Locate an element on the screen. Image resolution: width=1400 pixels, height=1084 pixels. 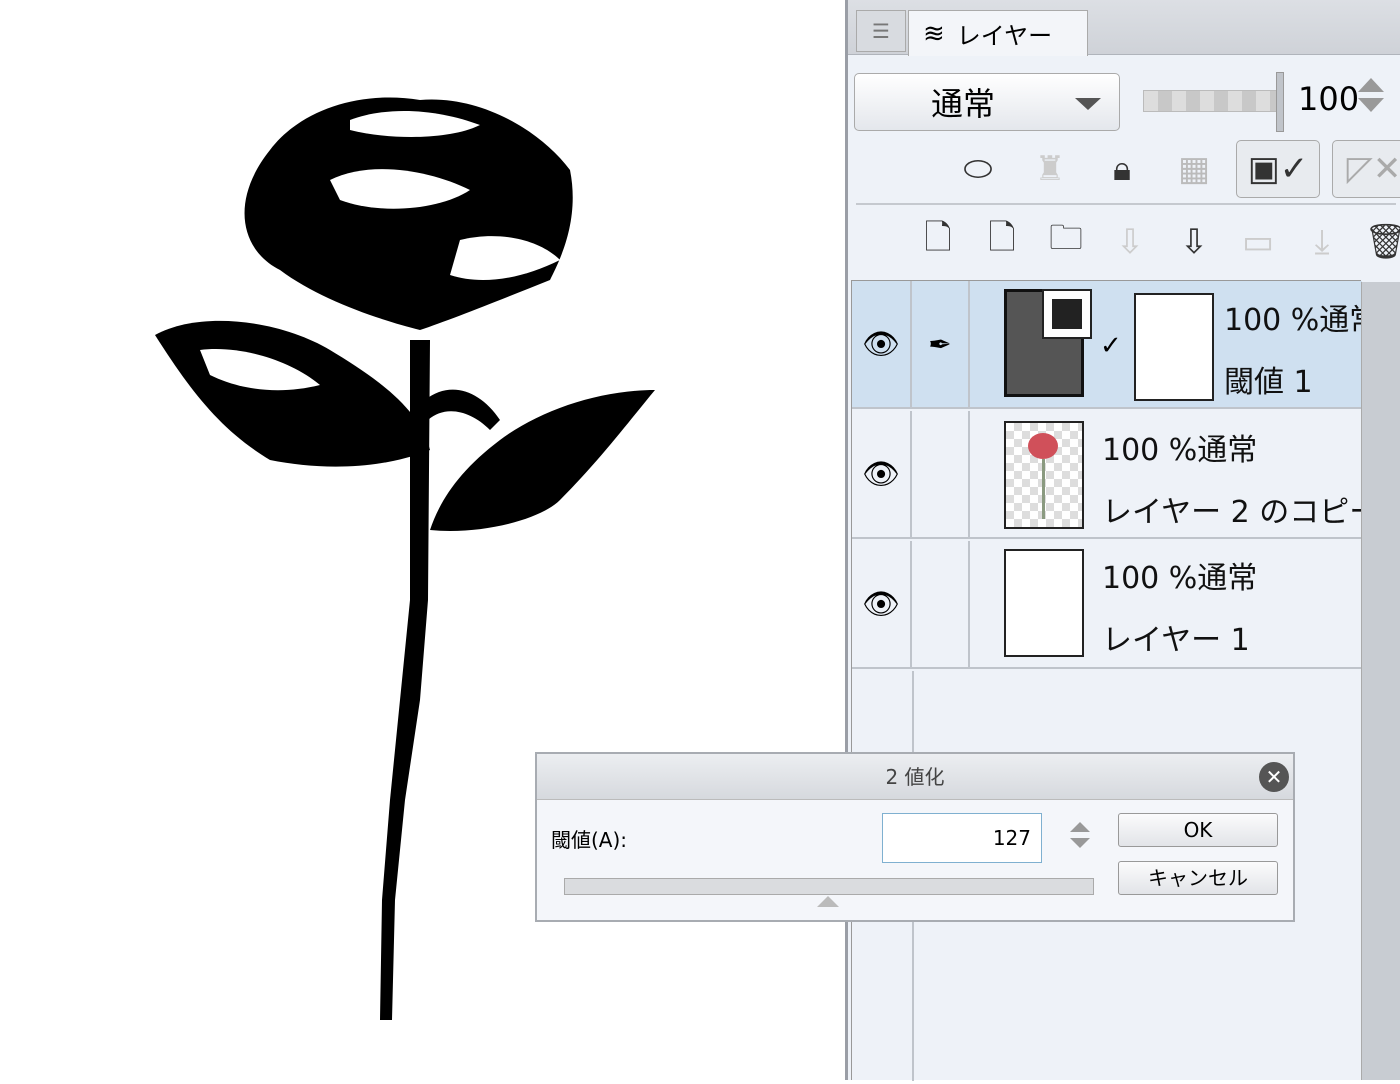
apply-mask-icon: ⤓ is located at coordinates (1322, 242).